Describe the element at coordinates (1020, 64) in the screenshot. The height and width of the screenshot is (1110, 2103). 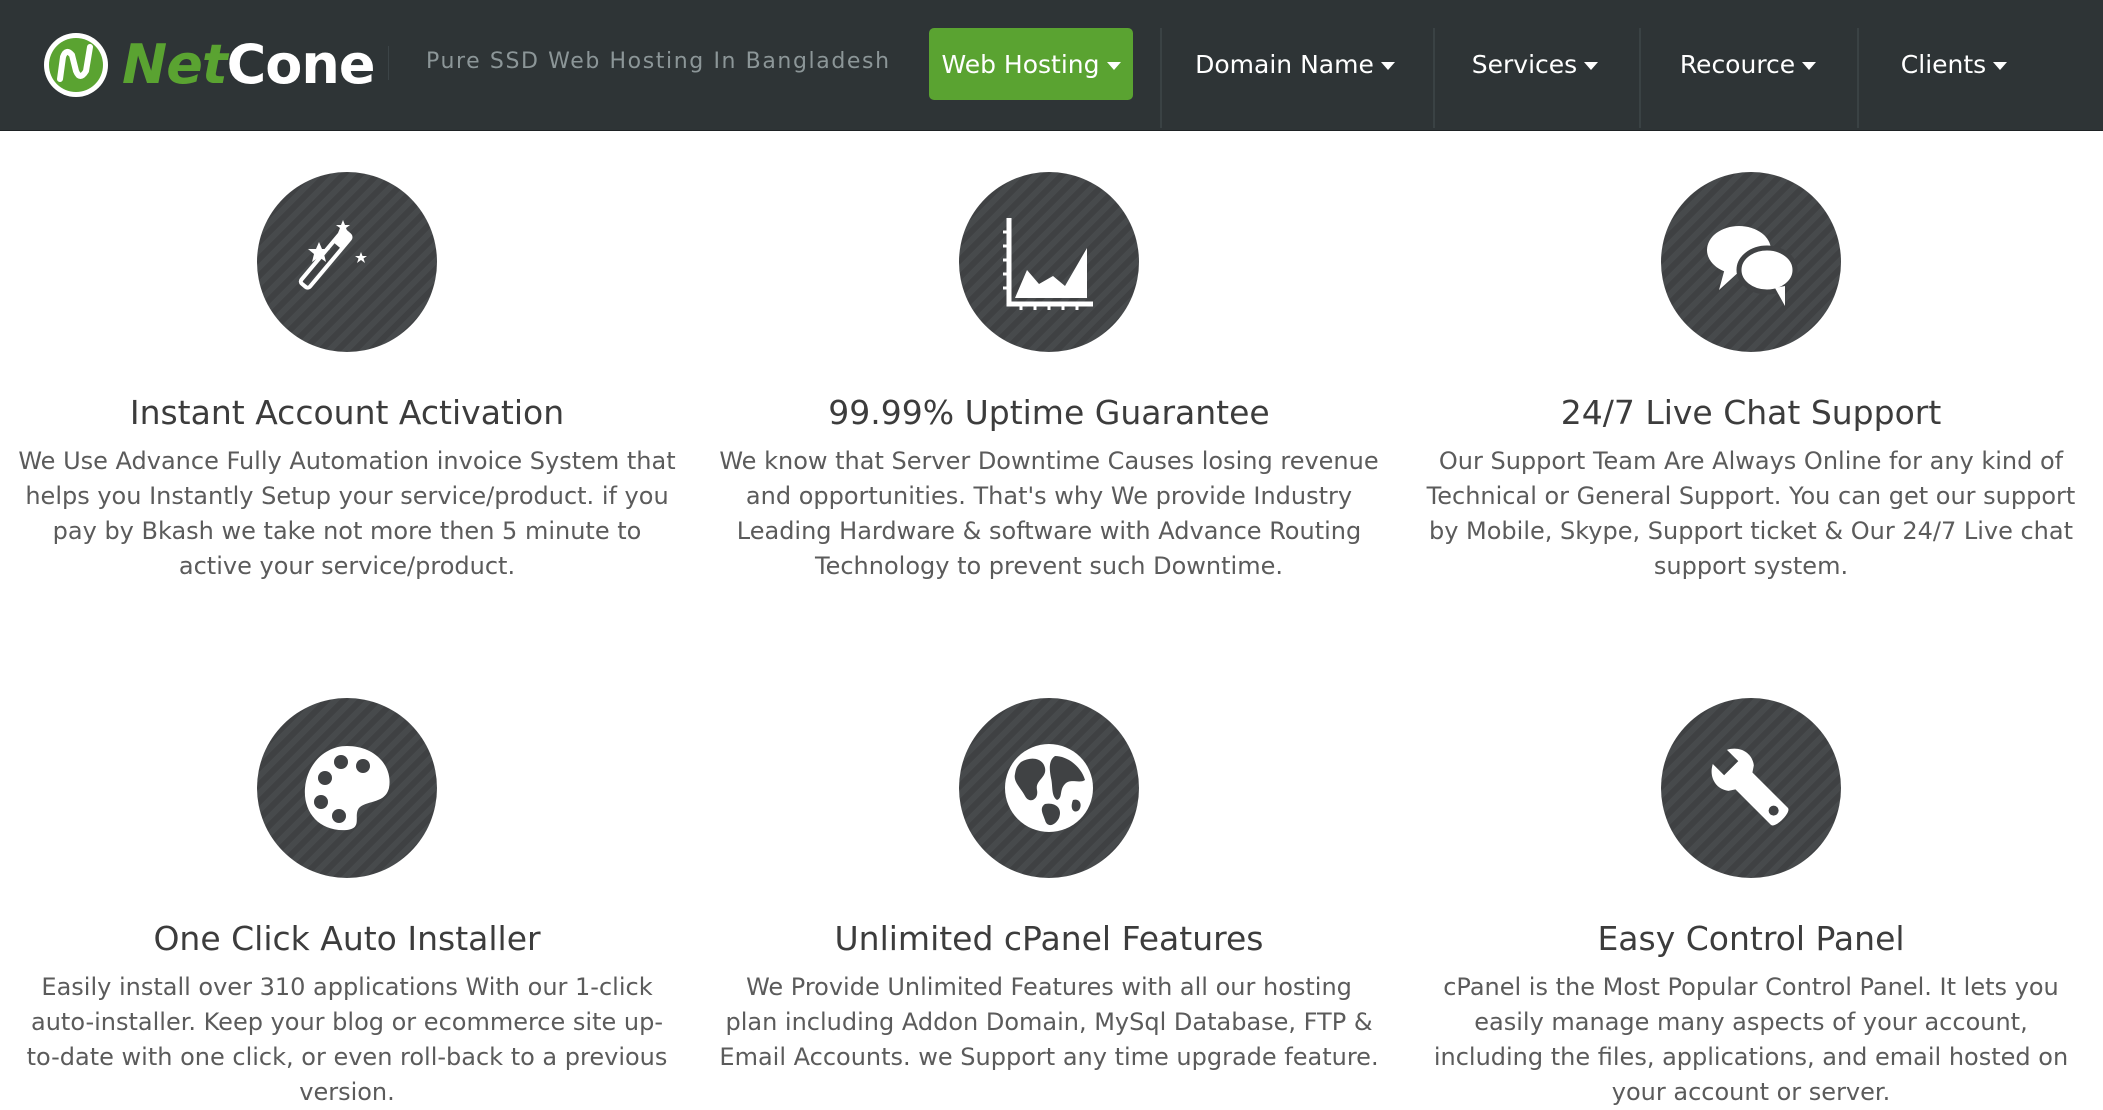
I see `nav-web-hosting-label: Web Hosting` at that location.